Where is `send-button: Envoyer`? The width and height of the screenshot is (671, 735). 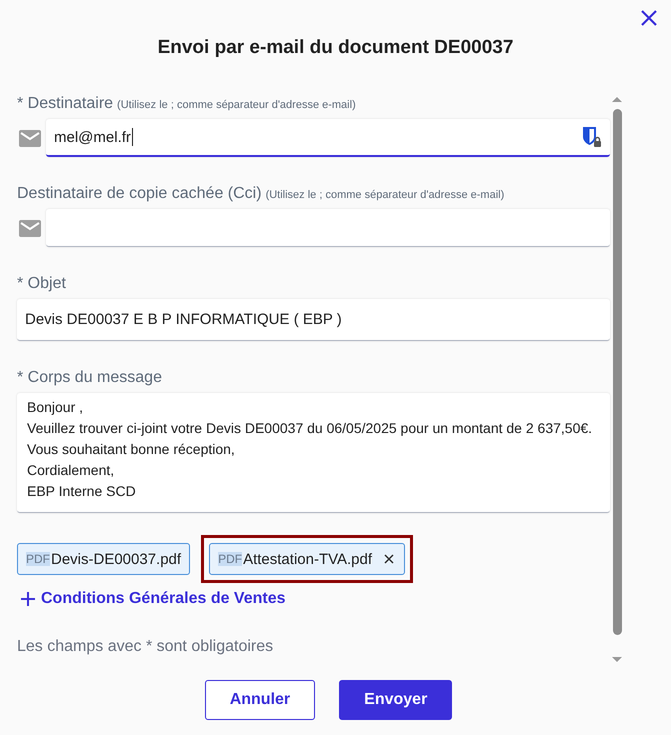 send-button: Envoyer is located at coordinates (395, 700).